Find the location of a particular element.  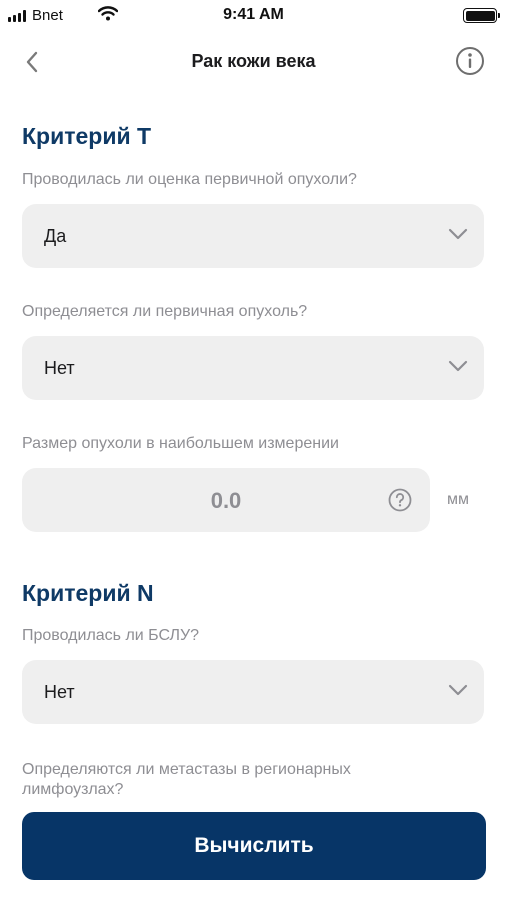

page-title: Рак кожи века is located at coordinates (253, 61).